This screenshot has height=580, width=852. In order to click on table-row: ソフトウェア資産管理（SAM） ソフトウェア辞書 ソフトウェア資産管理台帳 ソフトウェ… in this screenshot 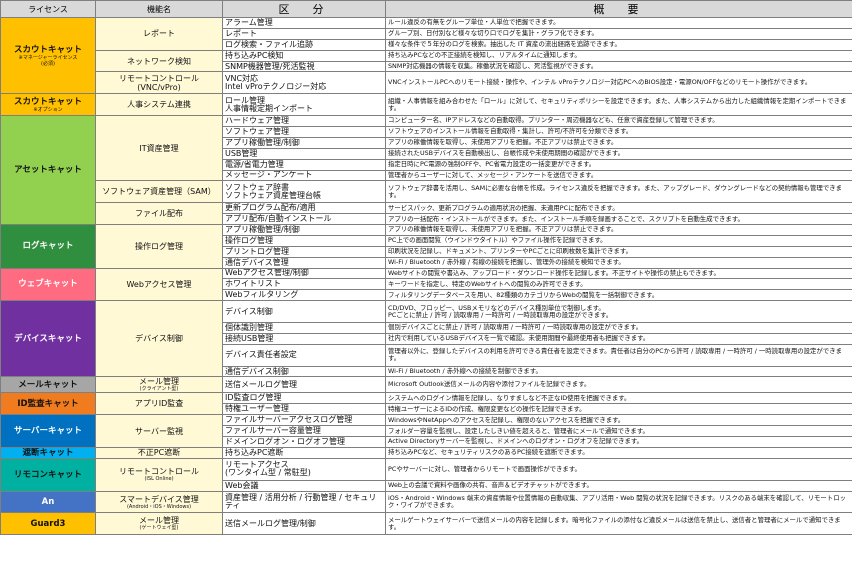, I will do `click(426, 192)`.